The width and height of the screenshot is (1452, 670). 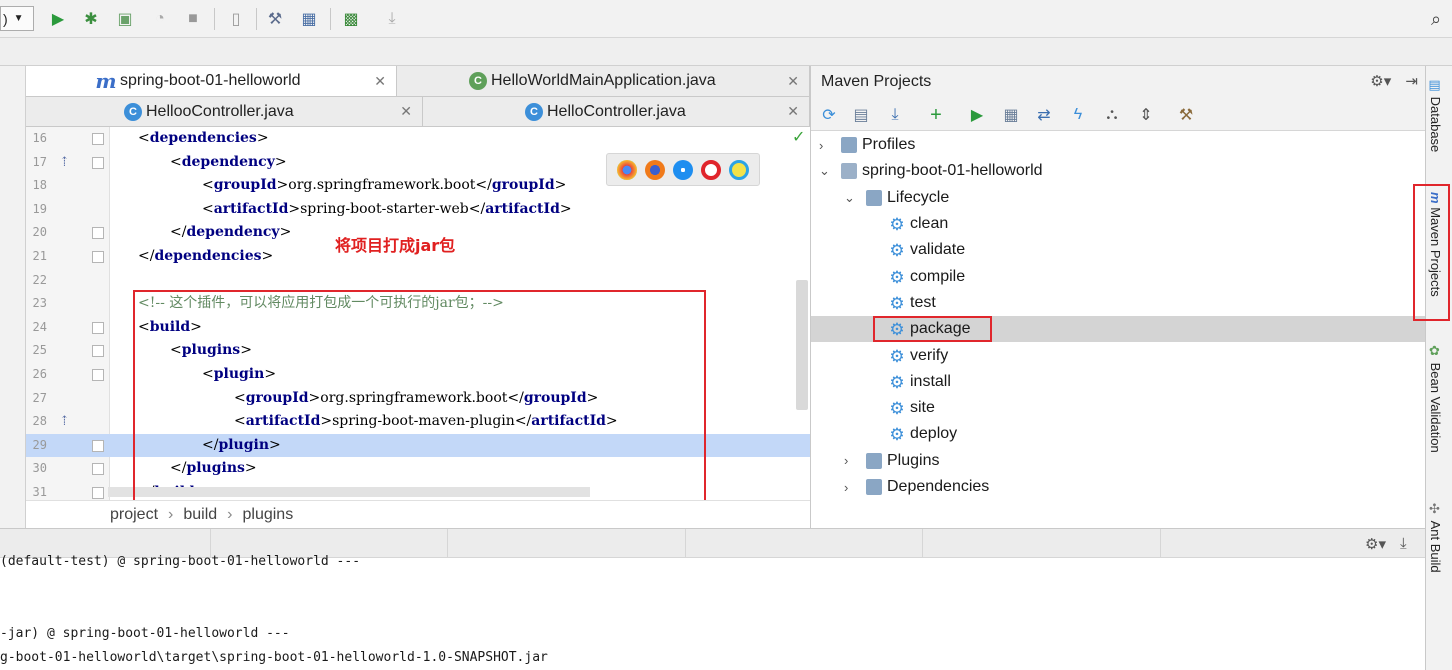 What do you see at coordinates (233, 232) in the screenshot?
I see `xml-tag-name: dependency` at bounding box center [233, 232].